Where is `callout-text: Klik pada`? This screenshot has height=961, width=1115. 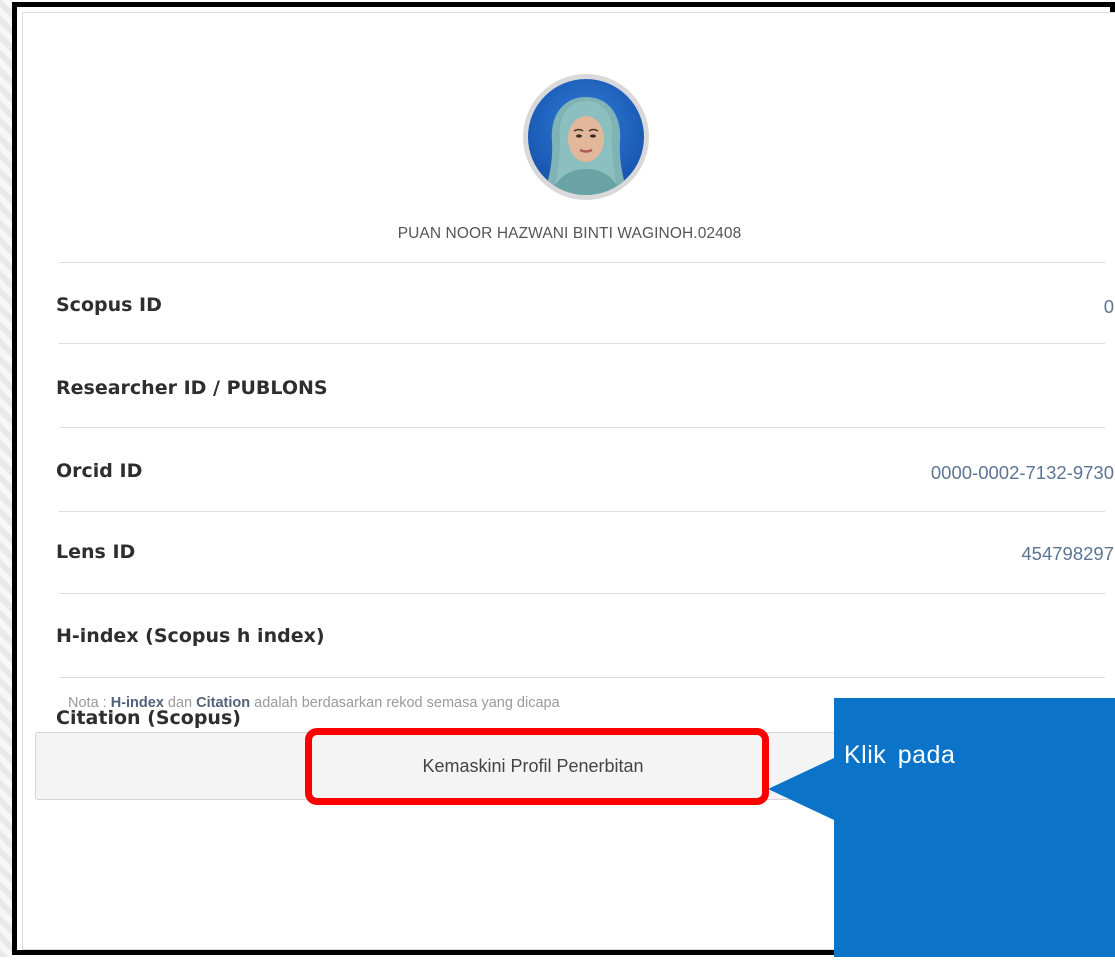
callout-text: Klik pada is located at coordinates (900, 755).